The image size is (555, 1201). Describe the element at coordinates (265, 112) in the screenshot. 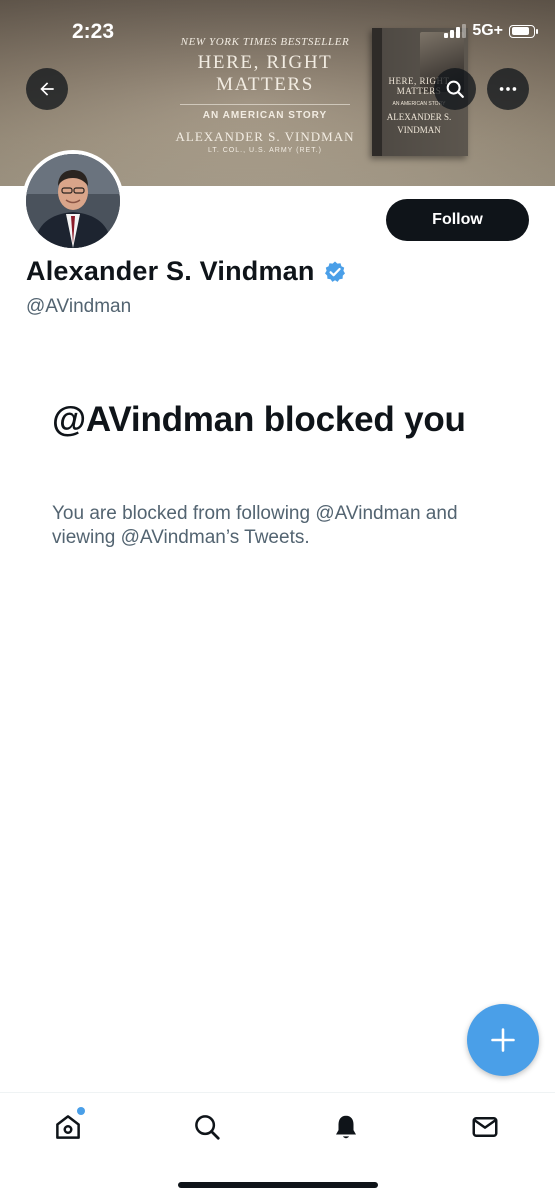

I see `book-subtitle: AN AMERICAN STORY` at that location.